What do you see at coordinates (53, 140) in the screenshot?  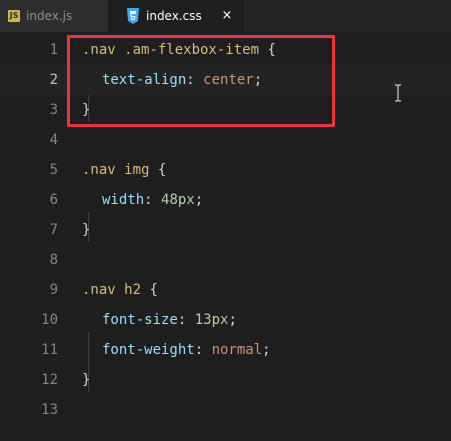 I see `line-number: 4` at bounding box center [53, 140].